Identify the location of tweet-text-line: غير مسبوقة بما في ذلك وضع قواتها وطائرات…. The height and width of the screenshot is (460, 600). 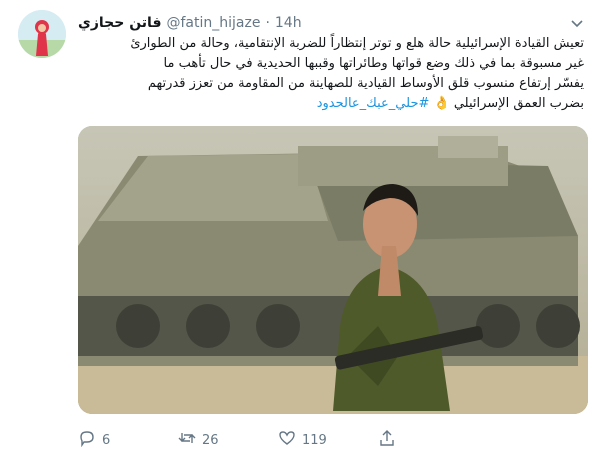
(373, 63).